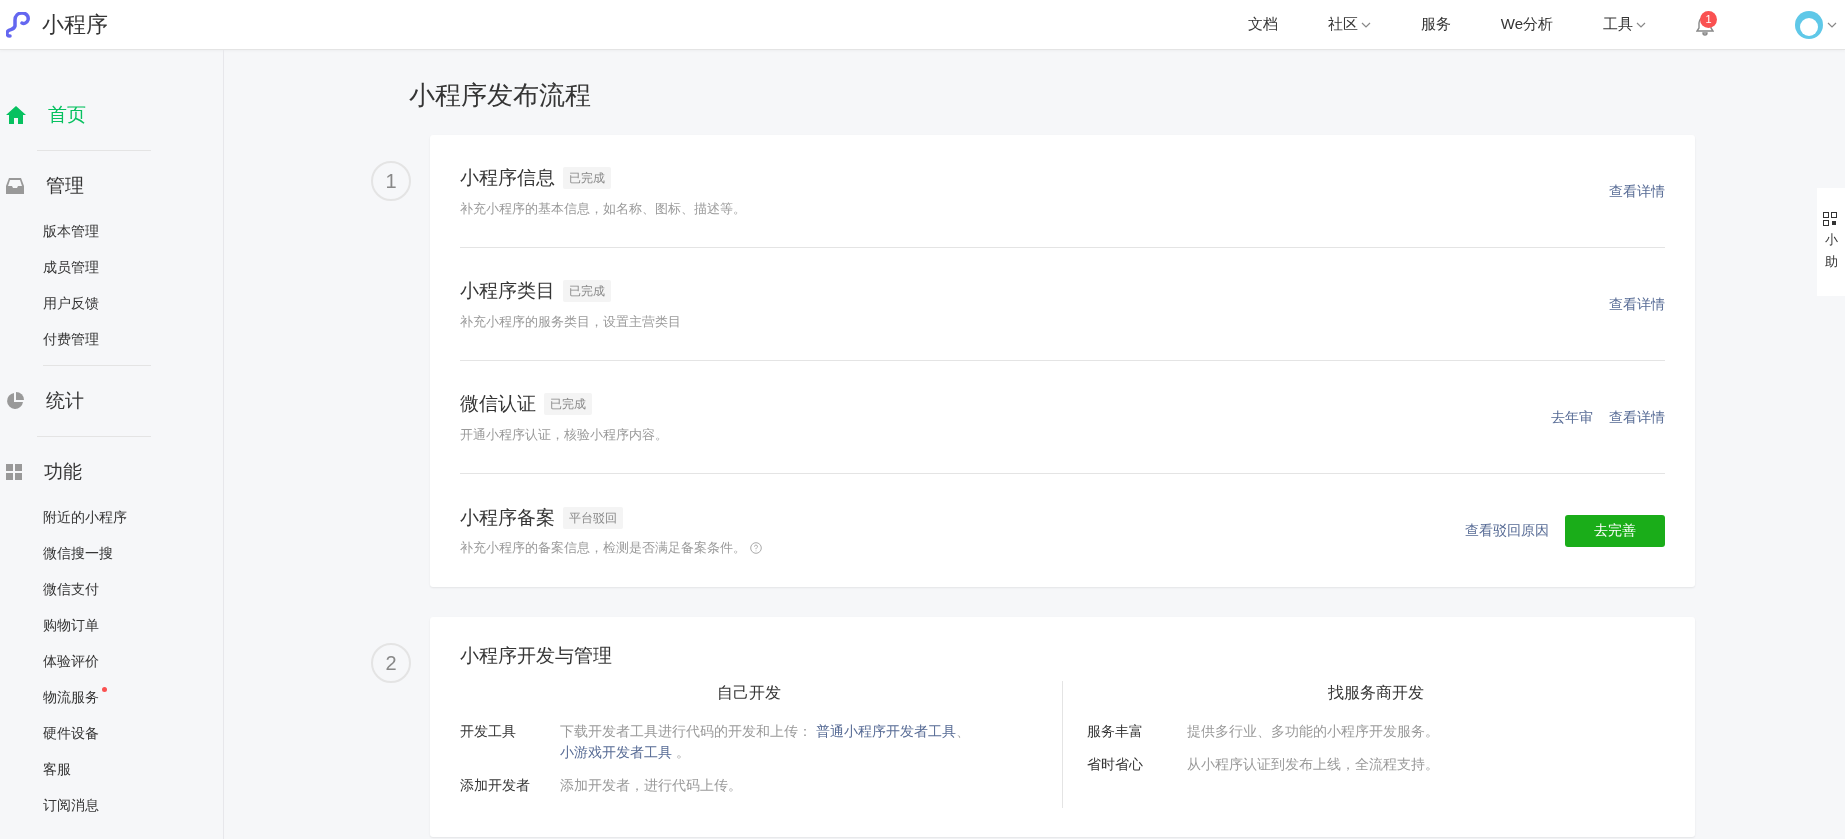 Image resolution: width=1845 pixels, height=839 pixels. What do you see at coordinates (52, 697) in the screenshot?
I see `sidebar-item: 物流服务` at bounding box center [52, 697].